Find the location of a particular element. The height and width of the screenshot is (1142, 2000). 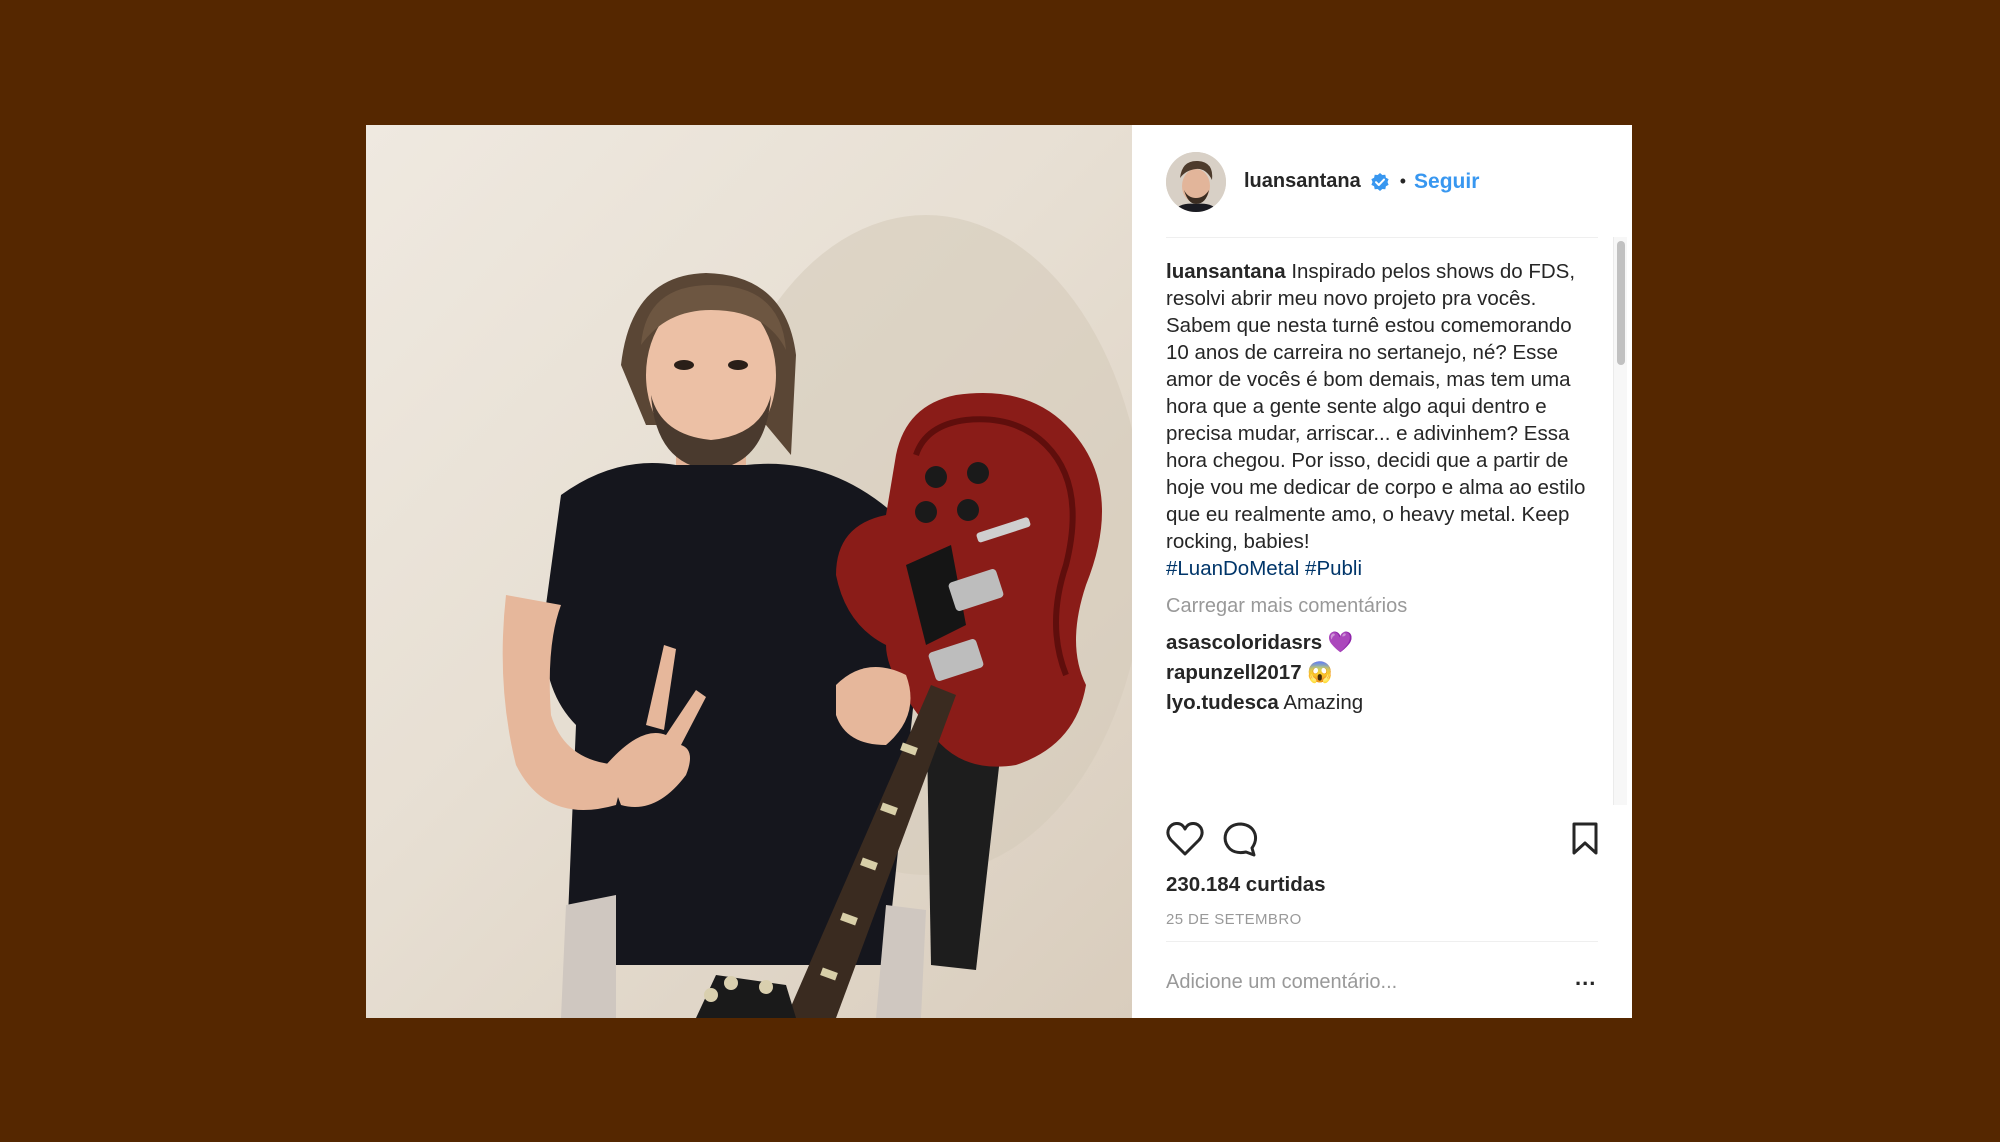

hashtag-link: #Publi is located at coordinates (1333, 568).